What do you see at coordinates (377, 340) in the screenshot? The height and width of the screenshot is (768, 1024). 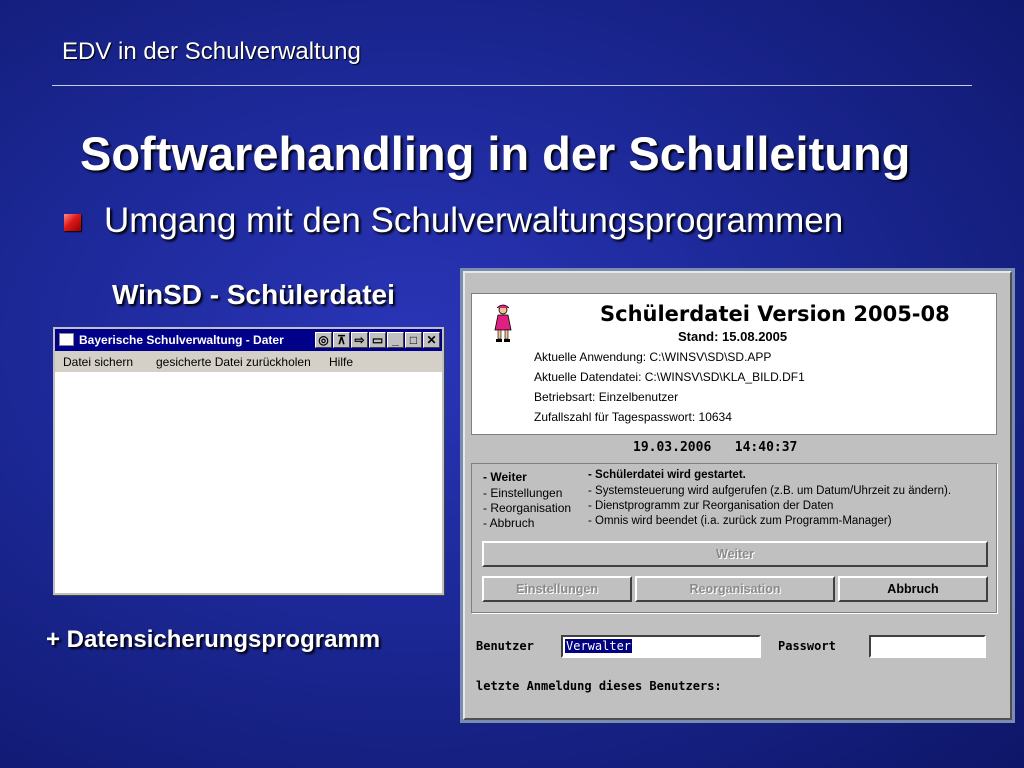 I see `toolbar-rect-icon: ▭` at bounding box center [377, 340].